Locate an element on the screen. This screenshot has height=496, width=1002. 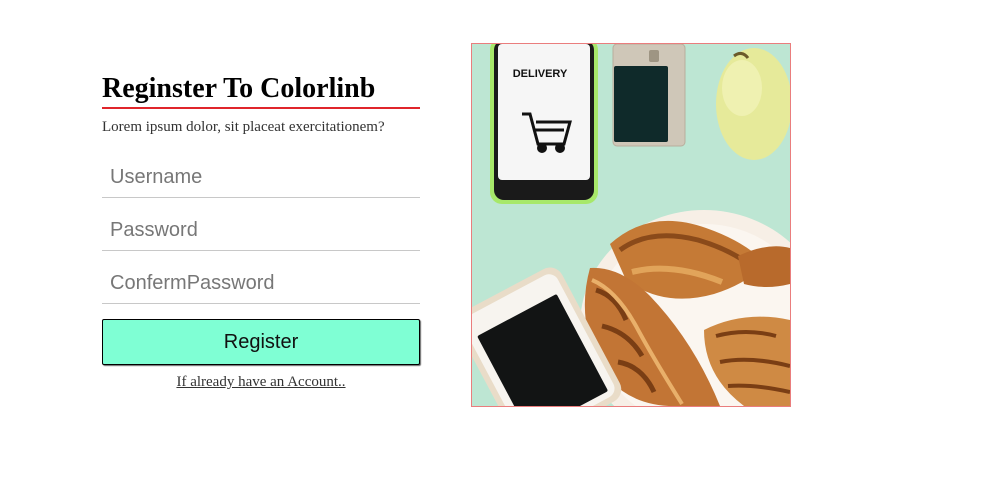
password-input is located at coordinates (261, 231).